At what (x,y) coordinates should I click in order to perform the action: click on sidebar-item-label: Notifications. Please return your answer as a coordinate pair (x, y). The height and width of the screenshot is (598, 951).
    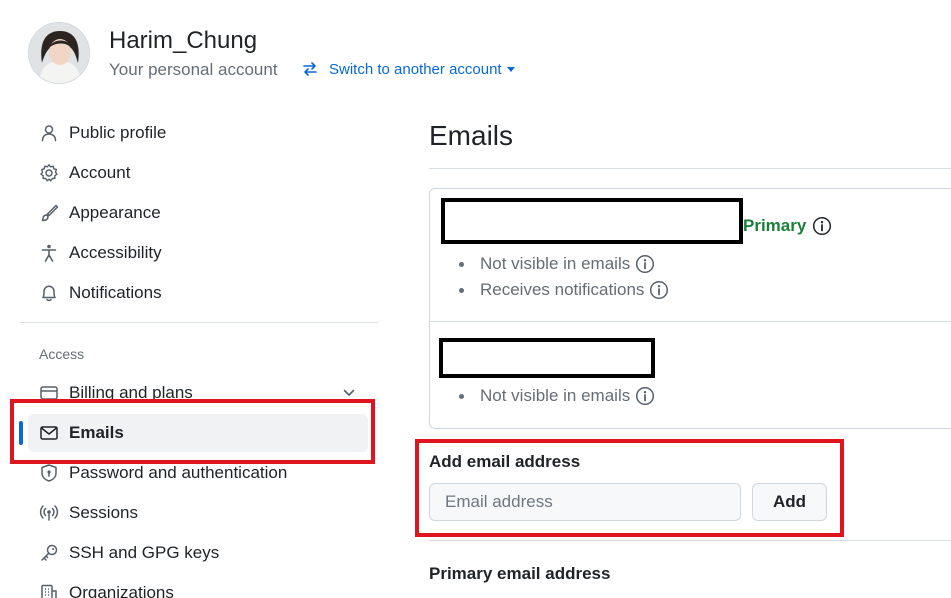
    Looking at the image, I should click on (115, 292).